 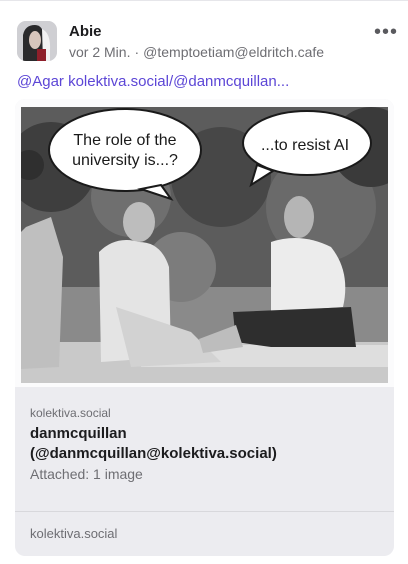 What do you see at coordinates (74, 533) in the screenshot?
I see `card-footer-domain: kolektiva.social` at bounding box center [74, 533].